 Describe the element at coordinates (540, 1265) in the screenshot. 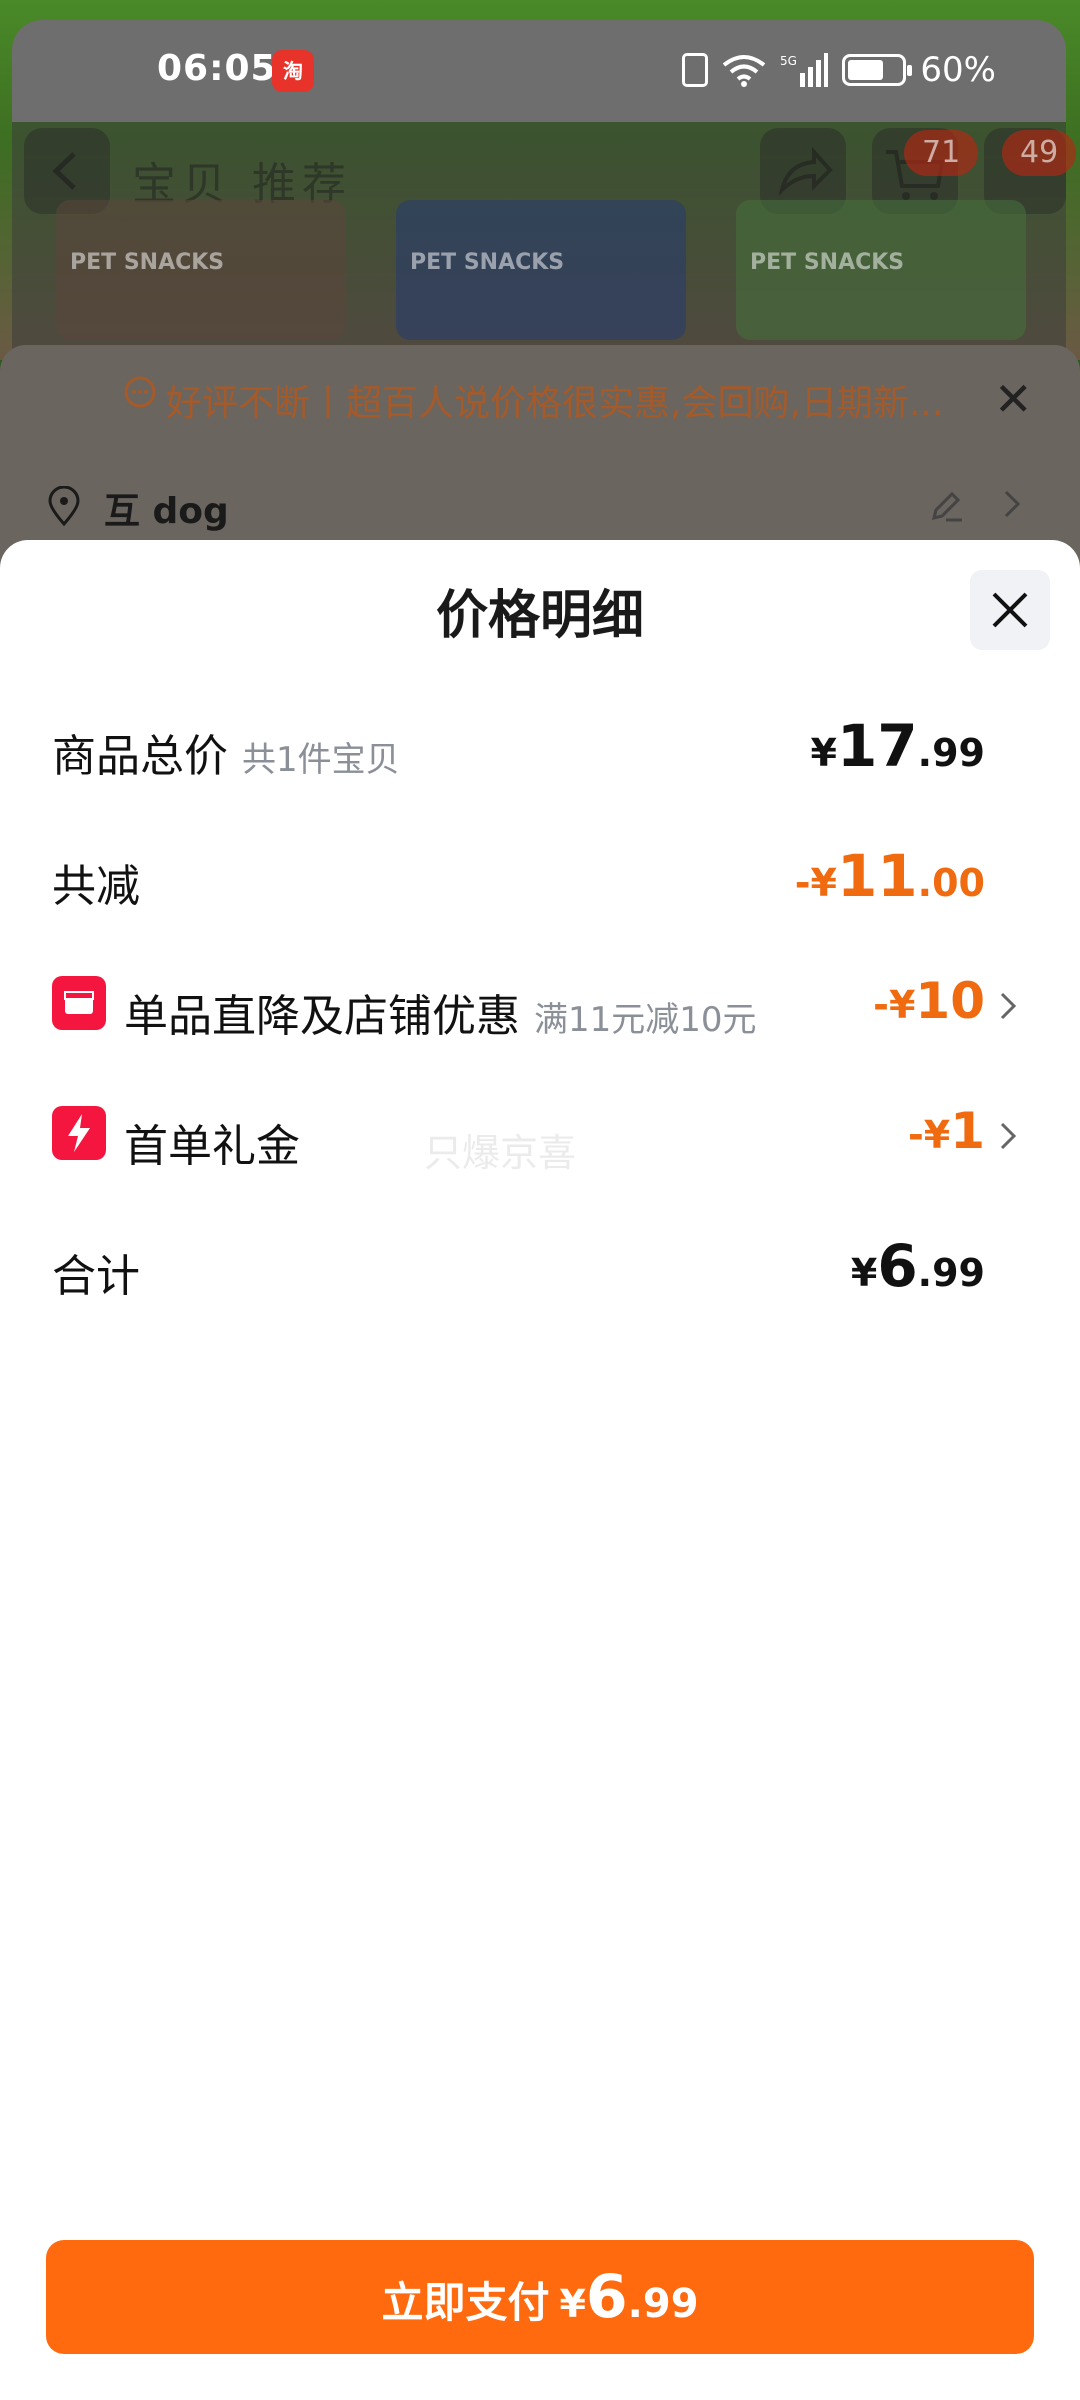

I see `total-row: 合计 ¥6.99` at that location.